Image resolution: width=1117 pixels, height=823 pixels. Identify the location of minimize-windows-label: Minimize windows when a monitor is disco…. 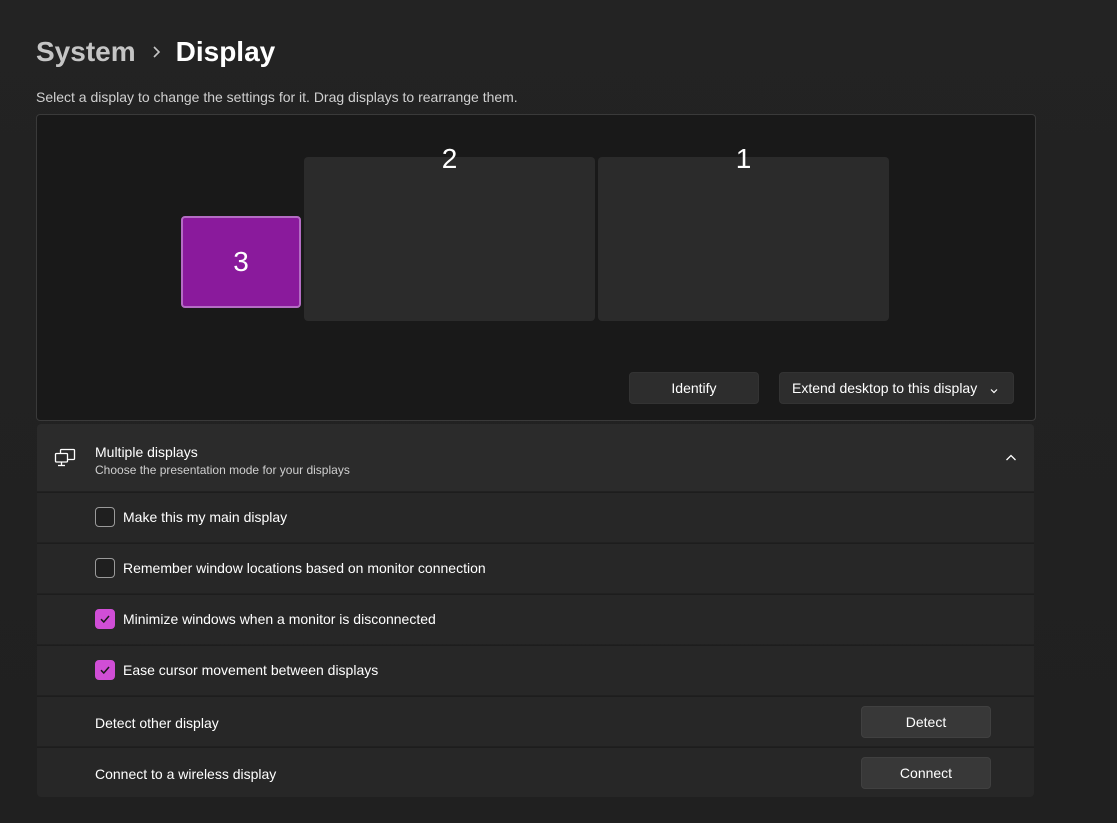
(279, 619).